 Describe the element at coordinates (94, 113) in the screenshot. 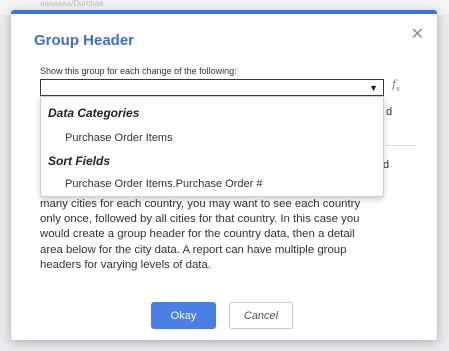

I see `dropdown-group-label: Data Categories` at that location.